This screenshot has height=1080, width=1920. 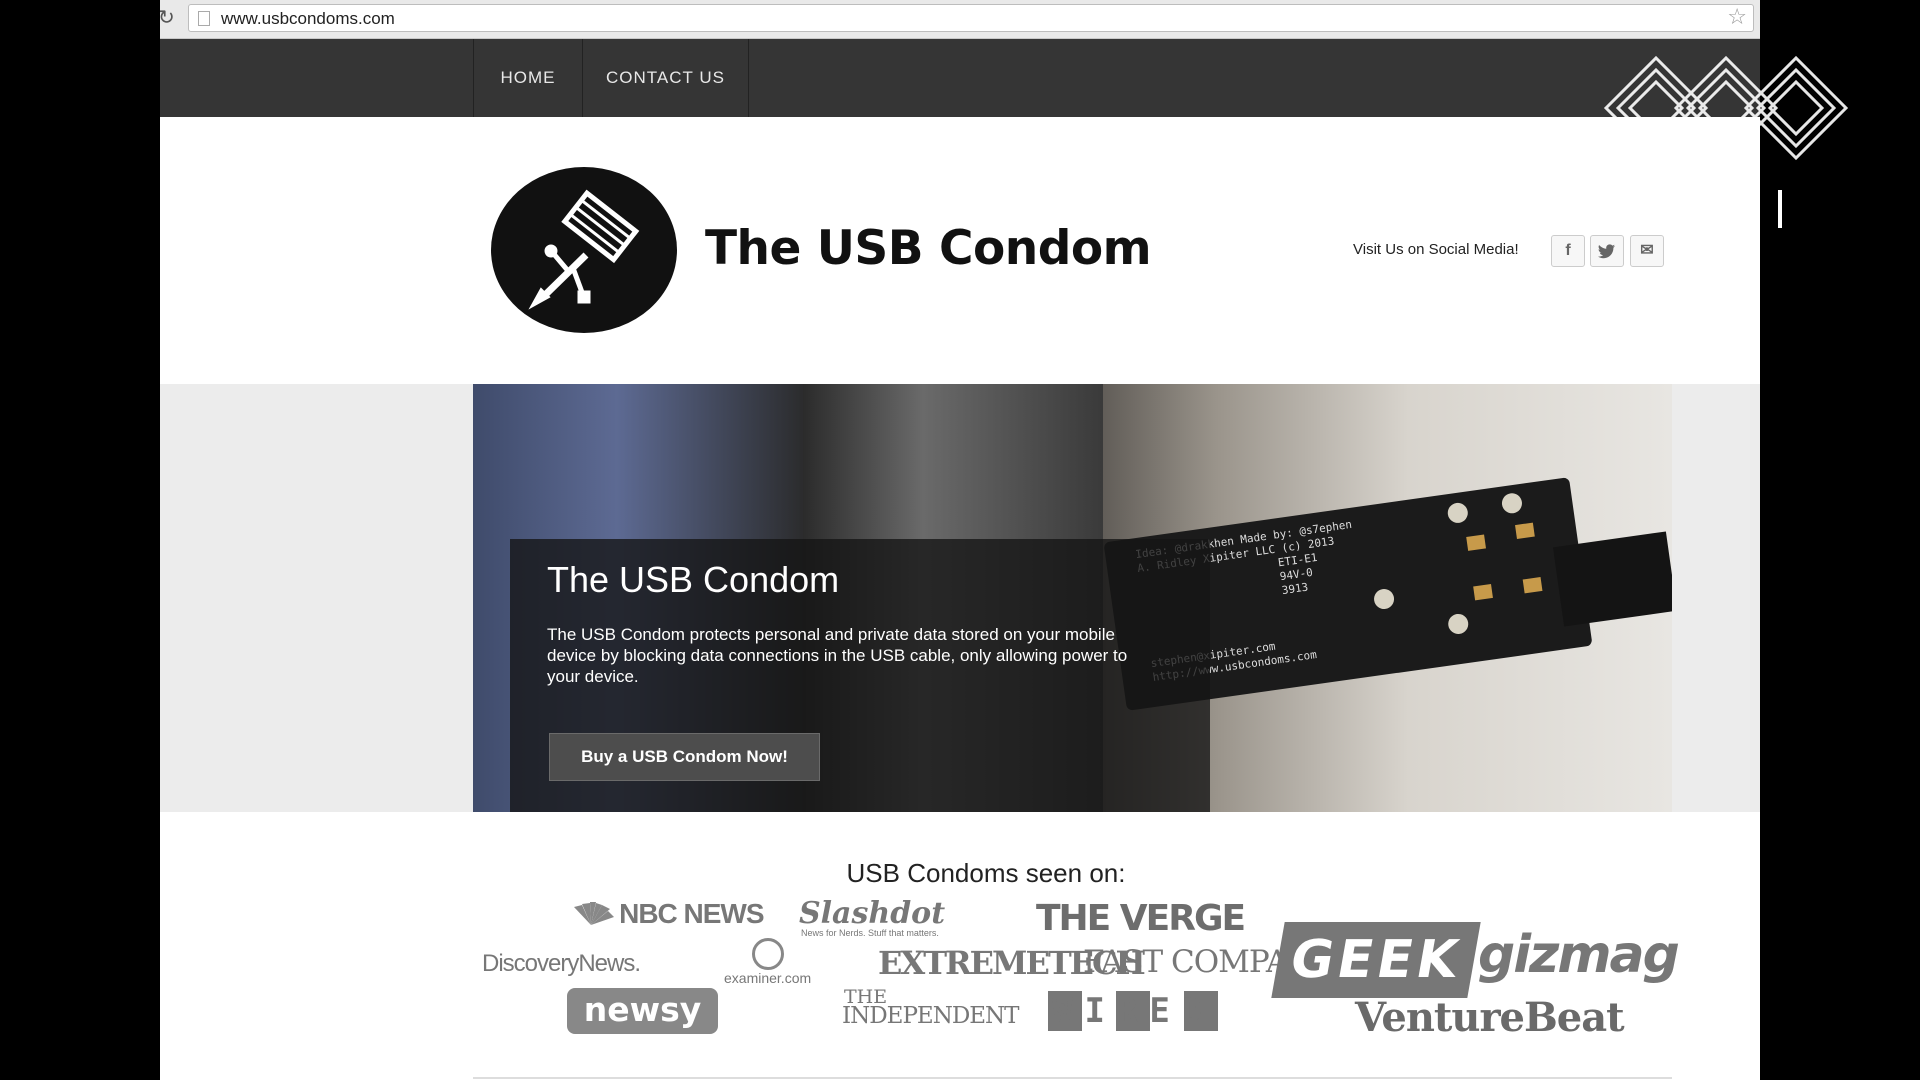 I want to click on newsy-logo: newsy, so click(x=642, y=1011).